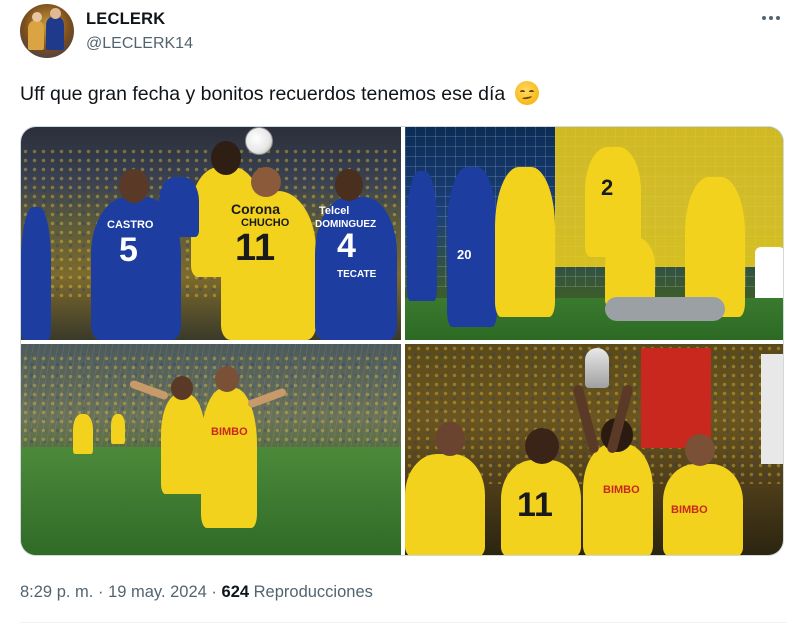 This screenshot has height=630, width=807. Describe the element at coordinates (313, 592) in the screenshot. I see `views-label: Reproducciones` at that location.